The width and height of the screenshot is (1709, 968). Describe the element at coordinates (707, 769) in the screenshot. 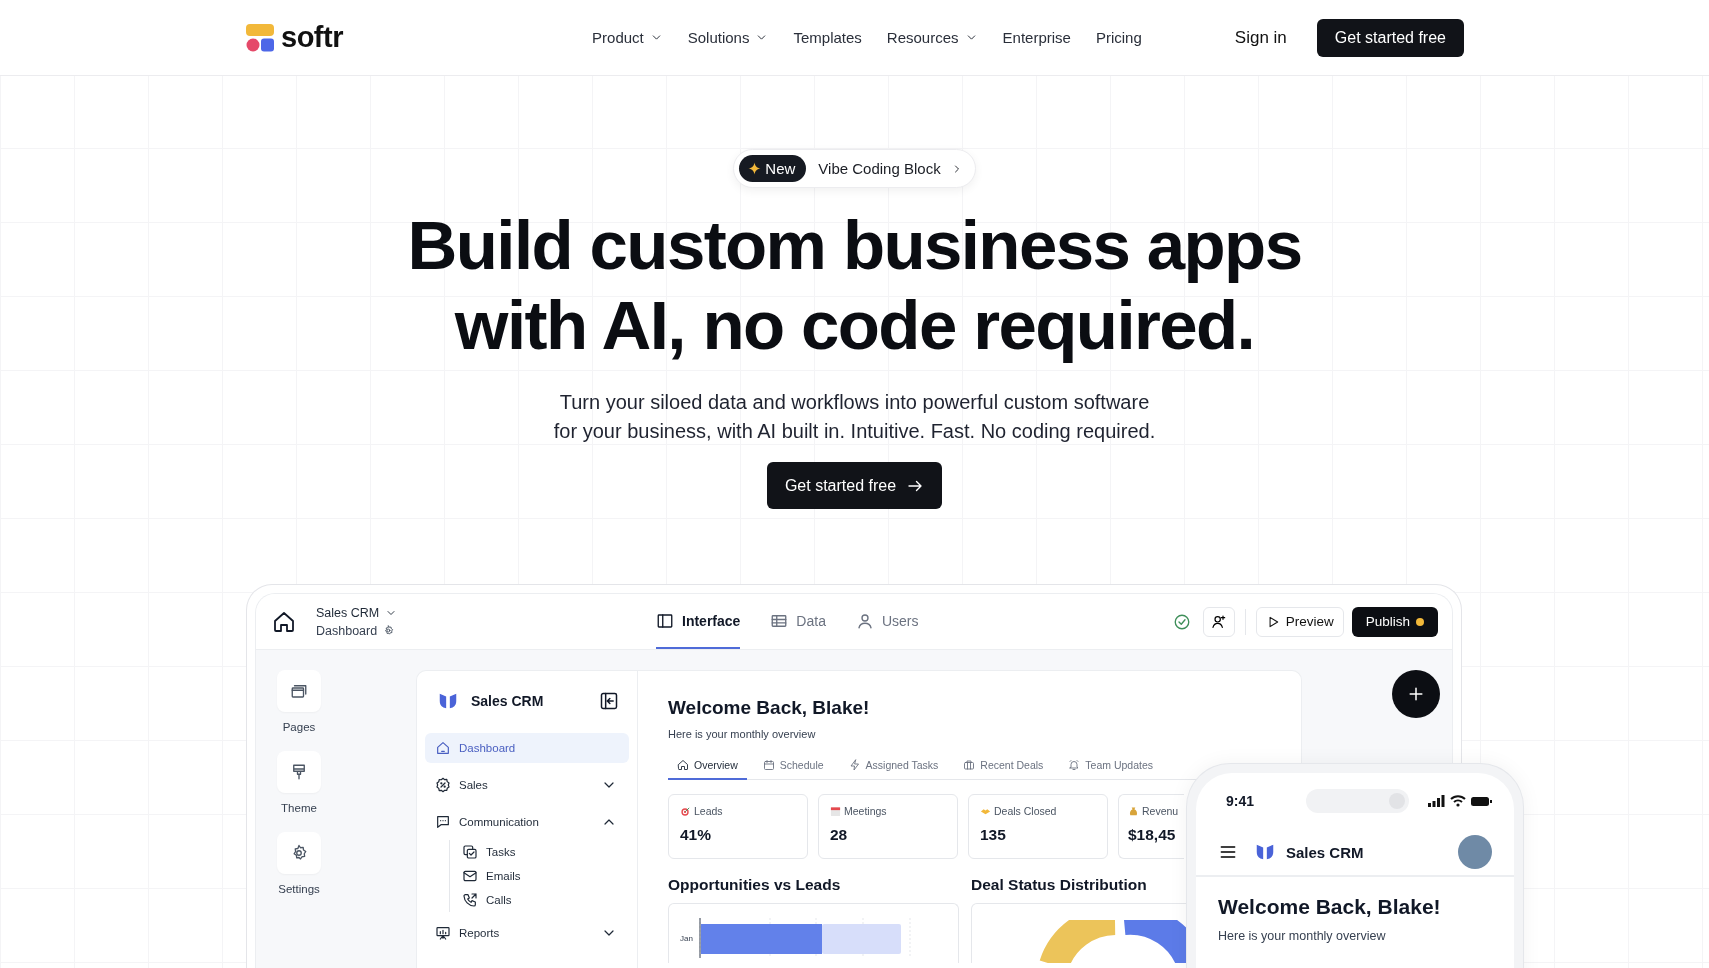

I see `dashboard-tab: Overview` at that location.